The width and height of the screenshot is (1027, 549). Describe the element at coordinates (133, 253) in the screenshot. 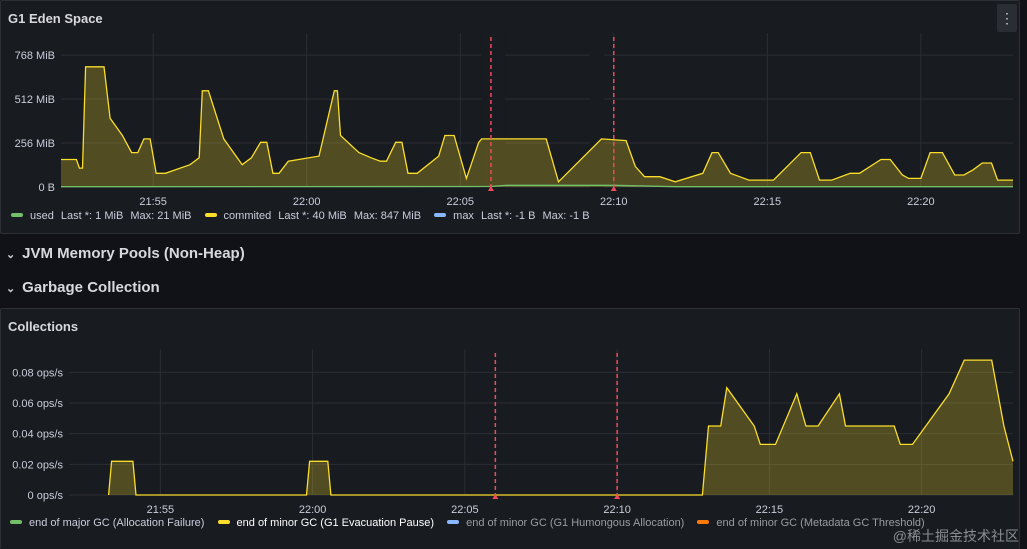

I see `row-title: JVM Memory Pools (Non-Heap)` at that location.